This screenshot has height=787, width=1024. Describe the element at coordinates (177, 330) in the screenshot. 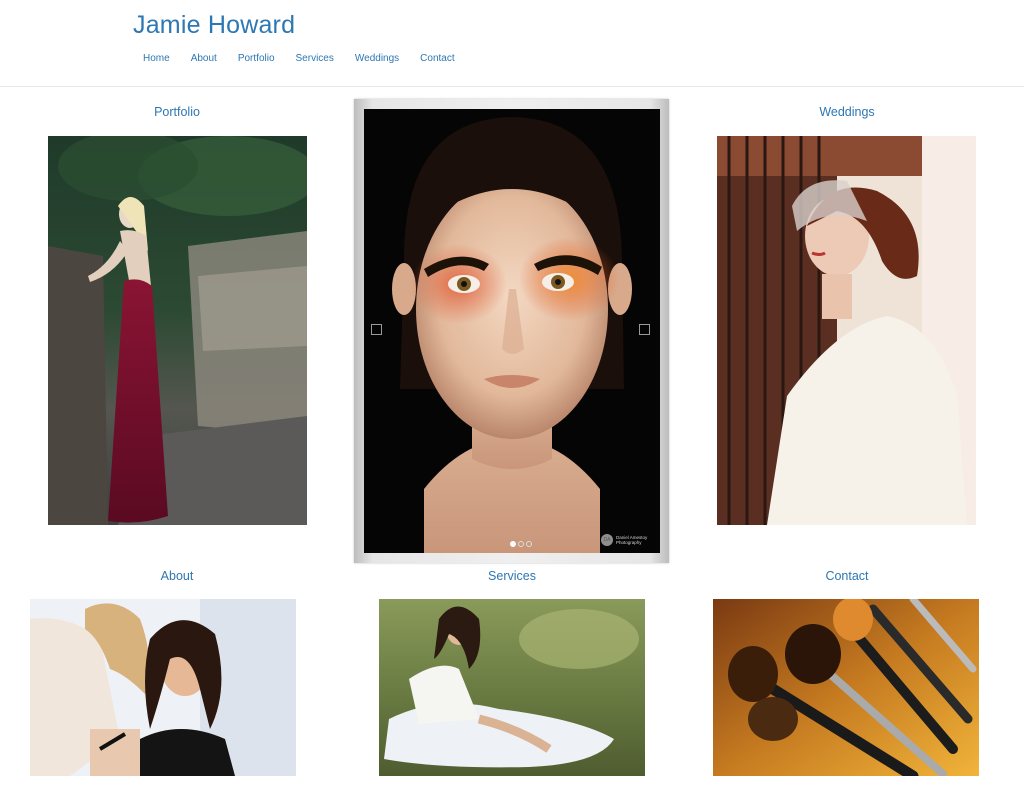

I see `portfolio-photo` at that location.